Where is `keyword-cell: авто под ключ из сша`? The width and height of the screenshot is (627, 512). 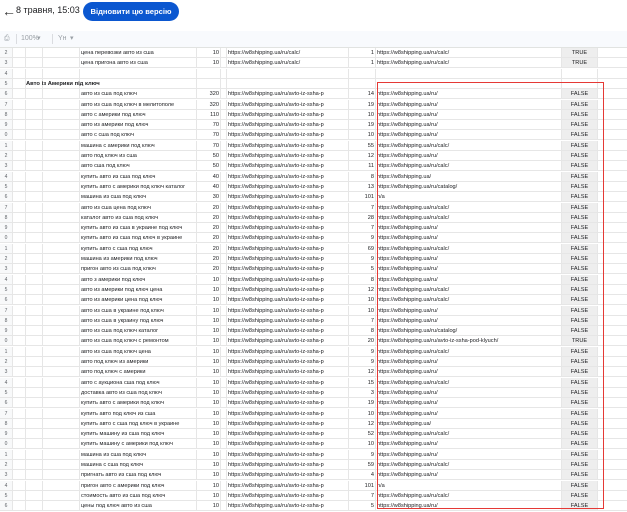 keyword-cell: авто под ключ из сша is located at coordinates (138, 156).